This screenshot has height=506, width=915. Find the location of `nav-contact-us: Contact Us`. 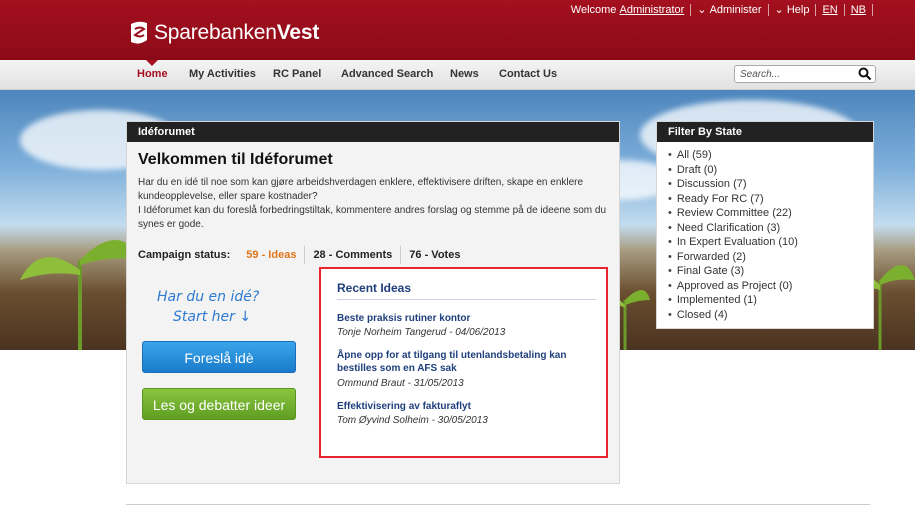

nav-contact-us: Contact Us is located at coordinates (528, 74).